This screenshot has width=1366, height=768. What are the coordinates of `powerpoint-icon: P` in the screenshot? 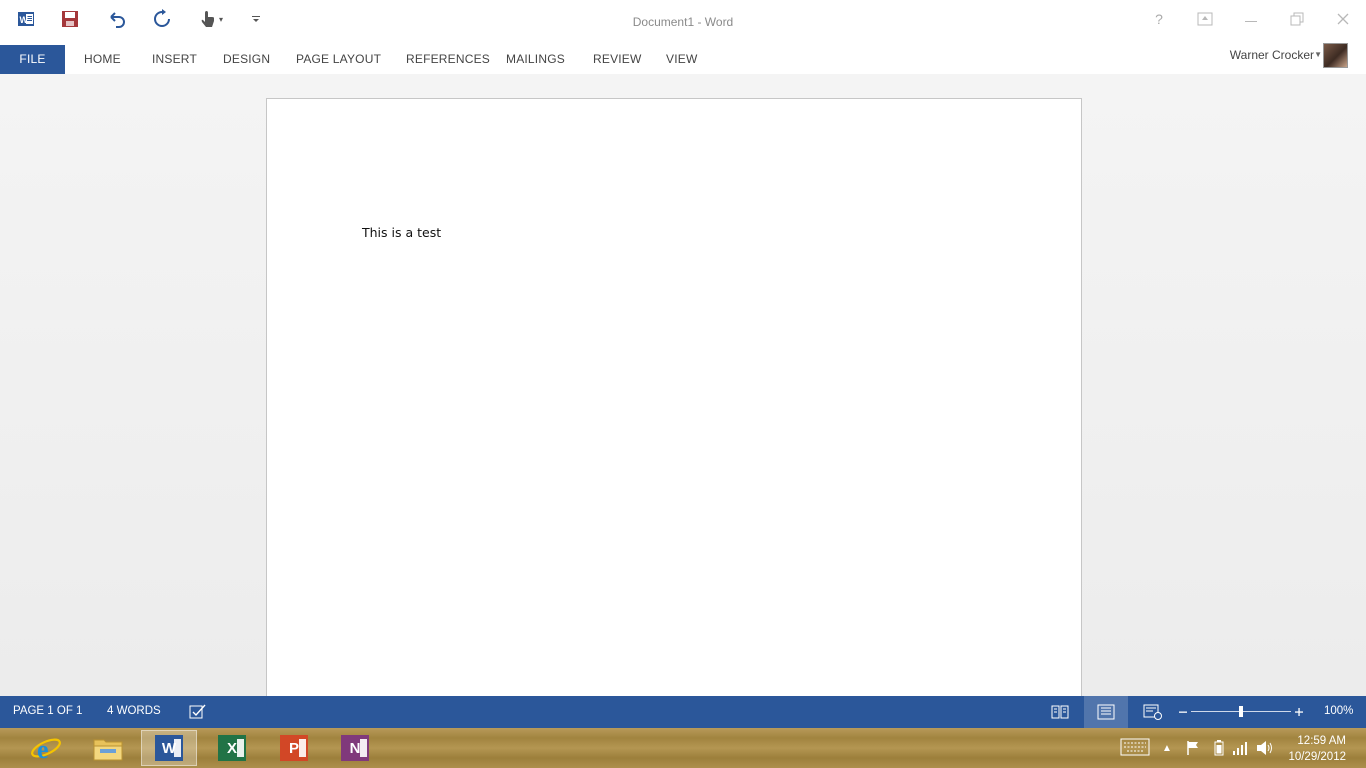 It's located at (294, 748).